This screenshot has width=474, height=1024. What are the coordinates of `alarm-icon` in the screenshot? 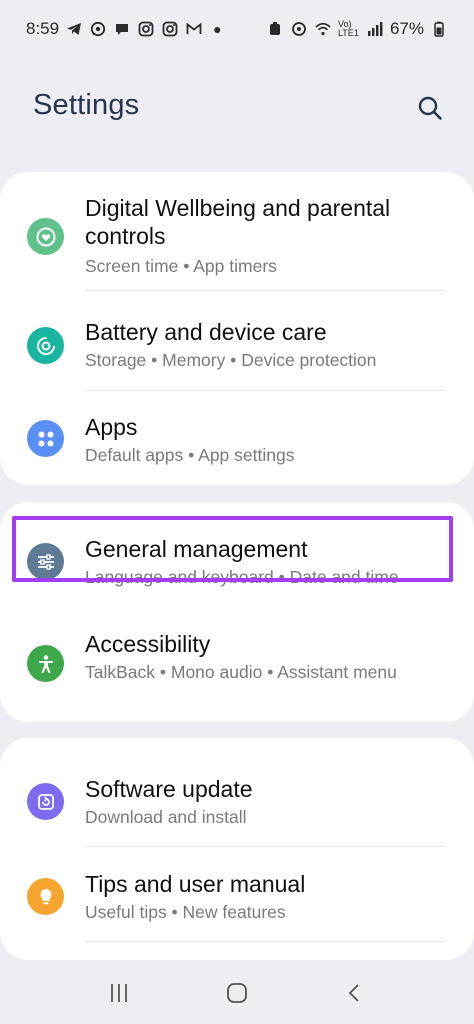 It's located at (275, 29).